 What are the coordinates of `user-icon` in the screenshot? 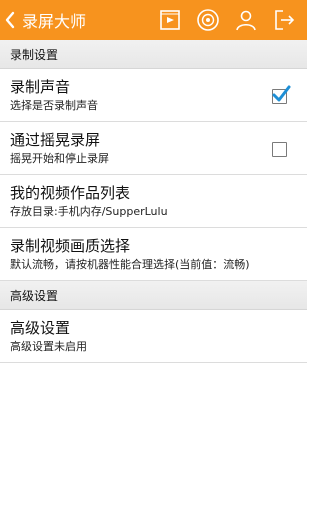 It's located at (246, 20).